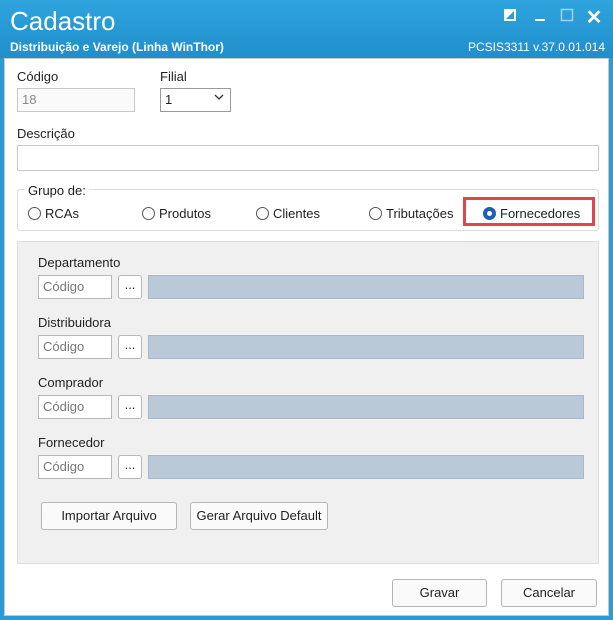  I want to click on gerar-arquivo-default-button: Gerar Arquivo Default, so click(259, 516).